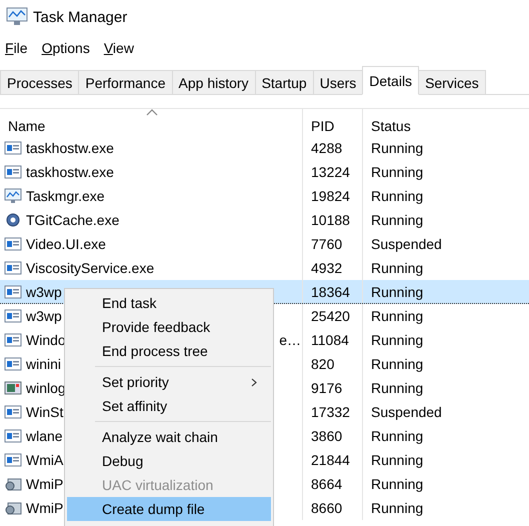  I want to click on process-name: Taskmgr.exe, so click(65, 196).